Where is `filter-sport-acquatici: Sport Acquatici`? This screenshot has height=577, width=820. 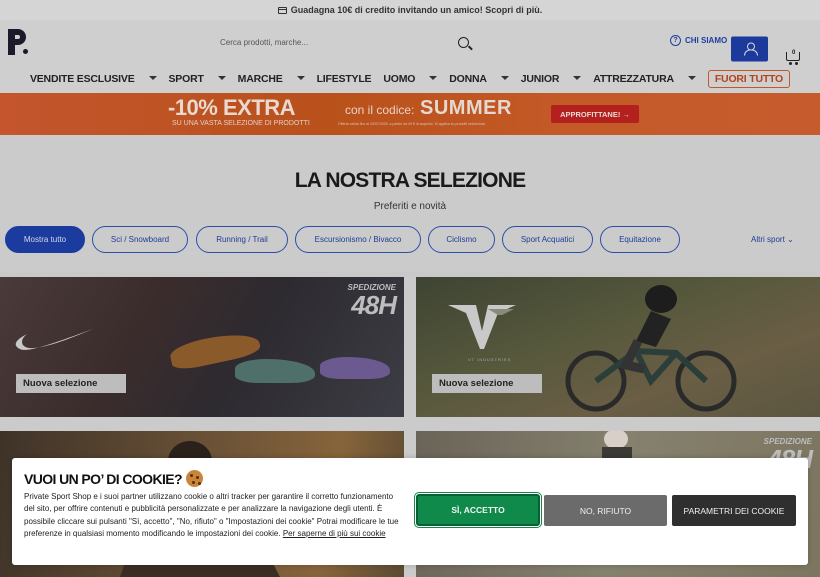
filter-sport-acquatici: Sport Acquatici is located at coordinates (547, 239).